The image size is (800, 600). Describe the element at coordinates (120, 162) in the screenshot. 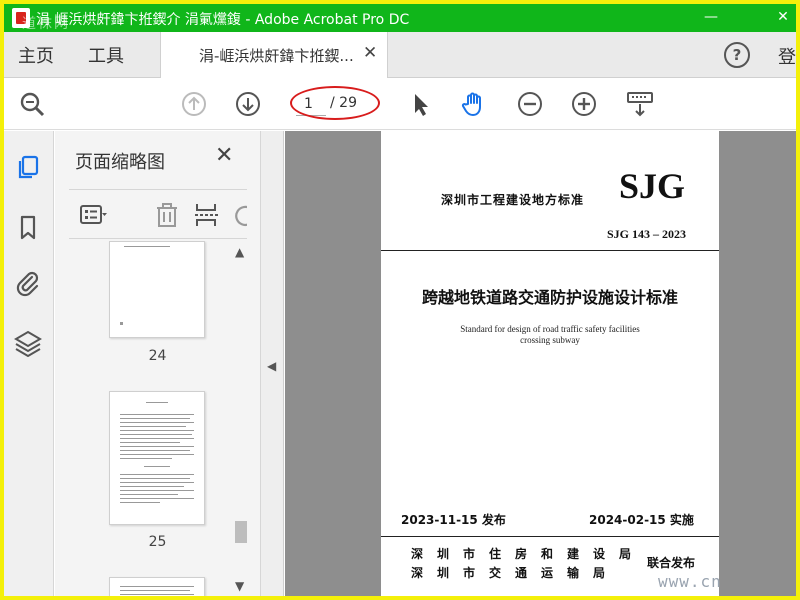

I see `thumbnails-panel-title: 页面缩略图` at that location.